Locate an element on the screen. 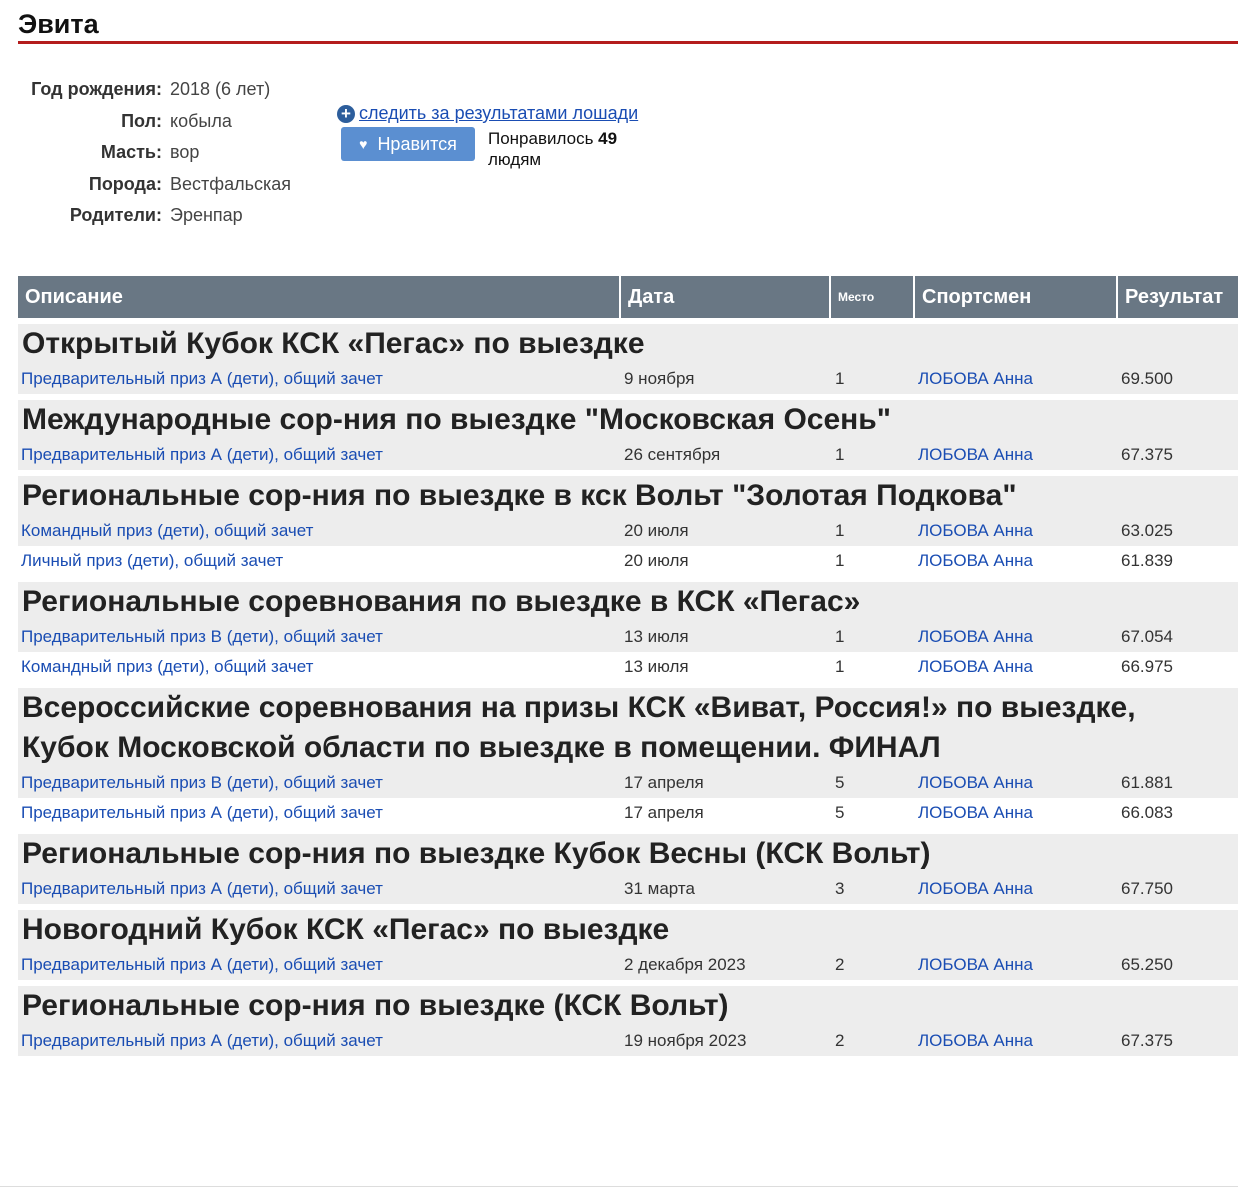 The image size is (1238, 1200). table-header: Описание Дата Место Спортсмен Результат is located at coordinates (628, 297).